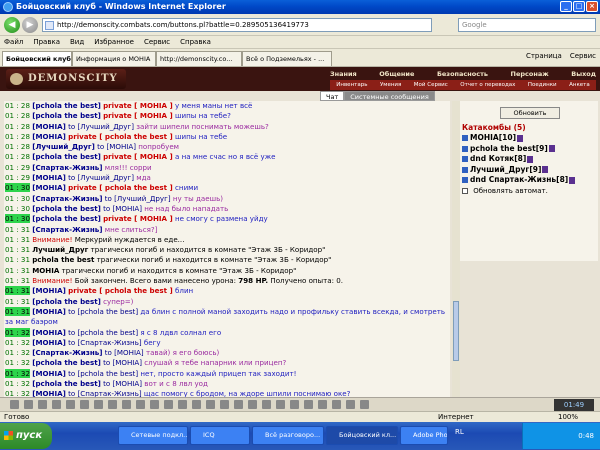  What do you see at coordinates (13, 42) in the screenshot?
I see `menu-item-0: Файл` at bounding box center [13, 42].